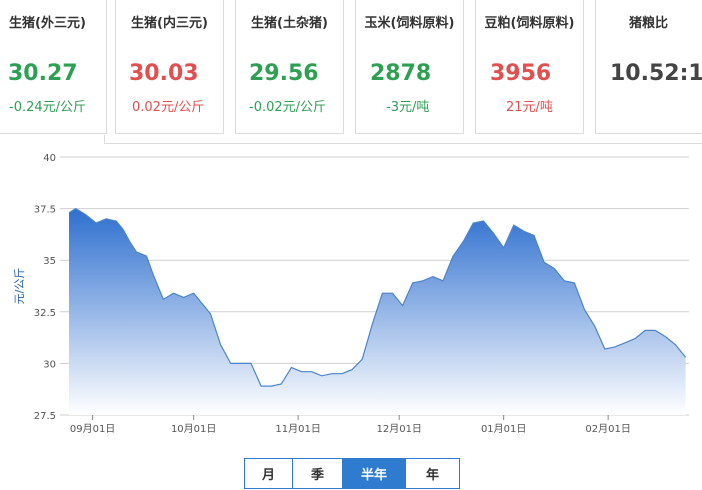  Describe the element at coordinates (45, 210) in the screenshot. I see `y-tick-label: 37.5` at that location.